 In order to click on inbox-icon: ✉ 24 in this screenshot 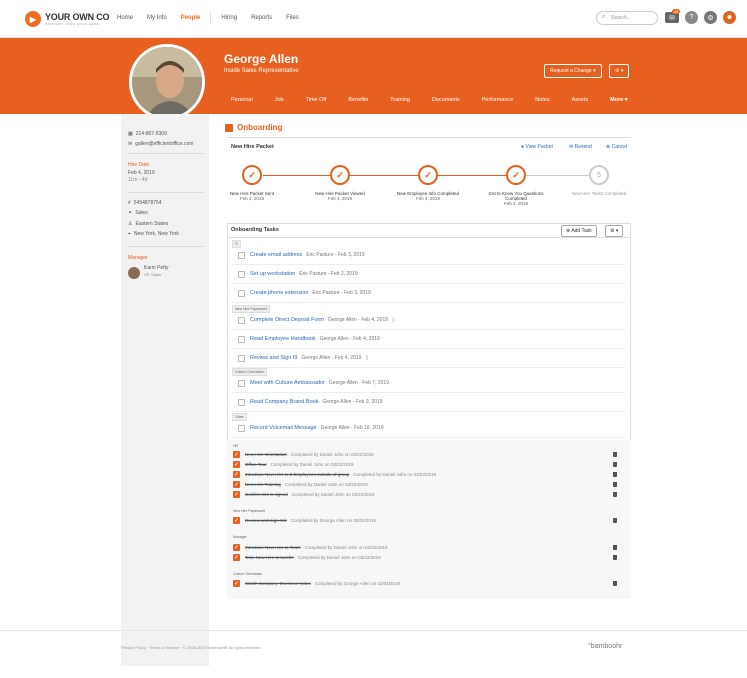, I will do `click(673, 16)`.